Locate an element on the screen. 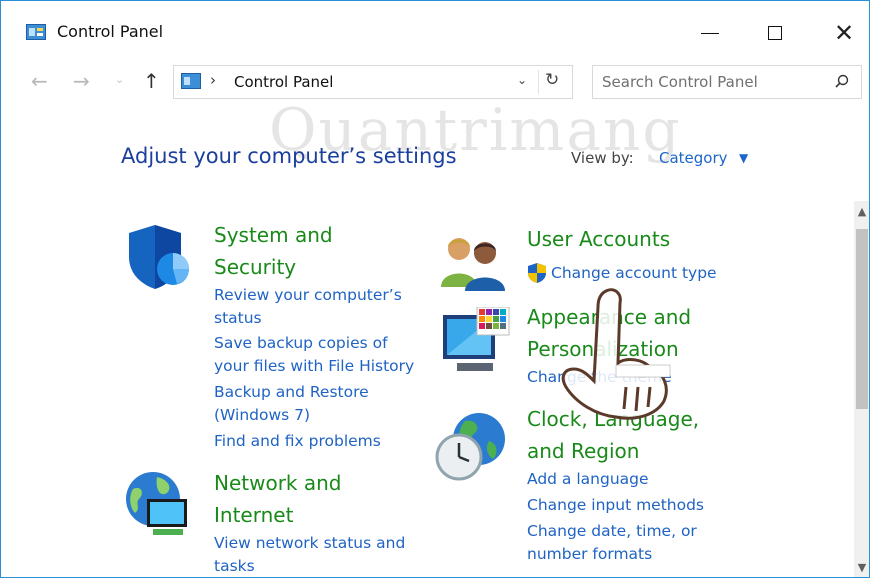 Image resolution: width=870 pixels, height=578 pixels. task-backup-and-restore: Backup and Restore (Windows 7) is located at coordinates (291, 404).